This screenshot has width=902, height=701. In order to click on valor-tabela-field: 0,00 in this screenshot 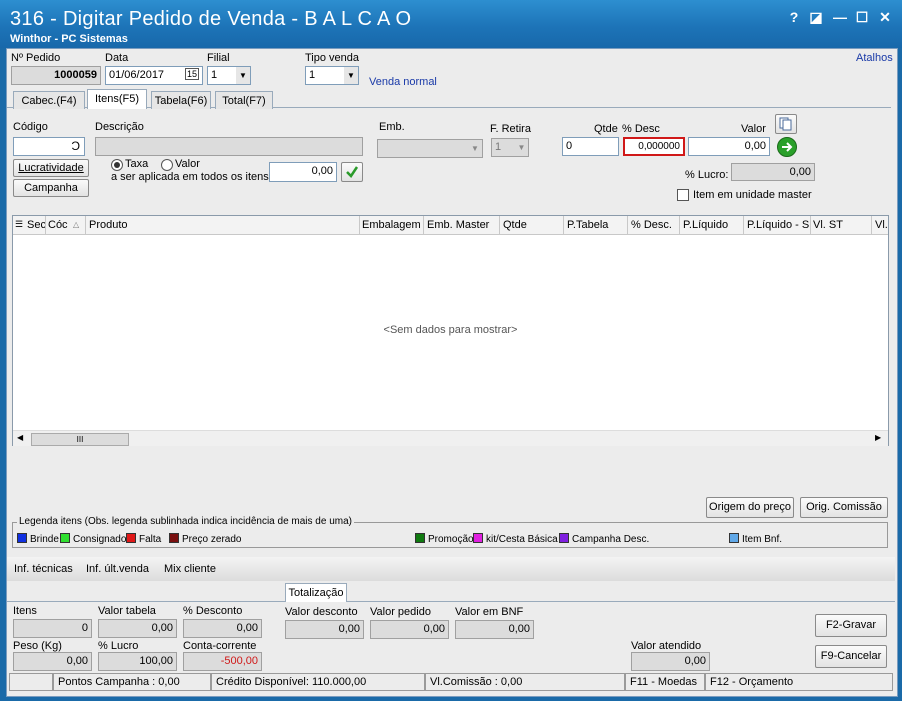, I will do `click(137, 628)`.